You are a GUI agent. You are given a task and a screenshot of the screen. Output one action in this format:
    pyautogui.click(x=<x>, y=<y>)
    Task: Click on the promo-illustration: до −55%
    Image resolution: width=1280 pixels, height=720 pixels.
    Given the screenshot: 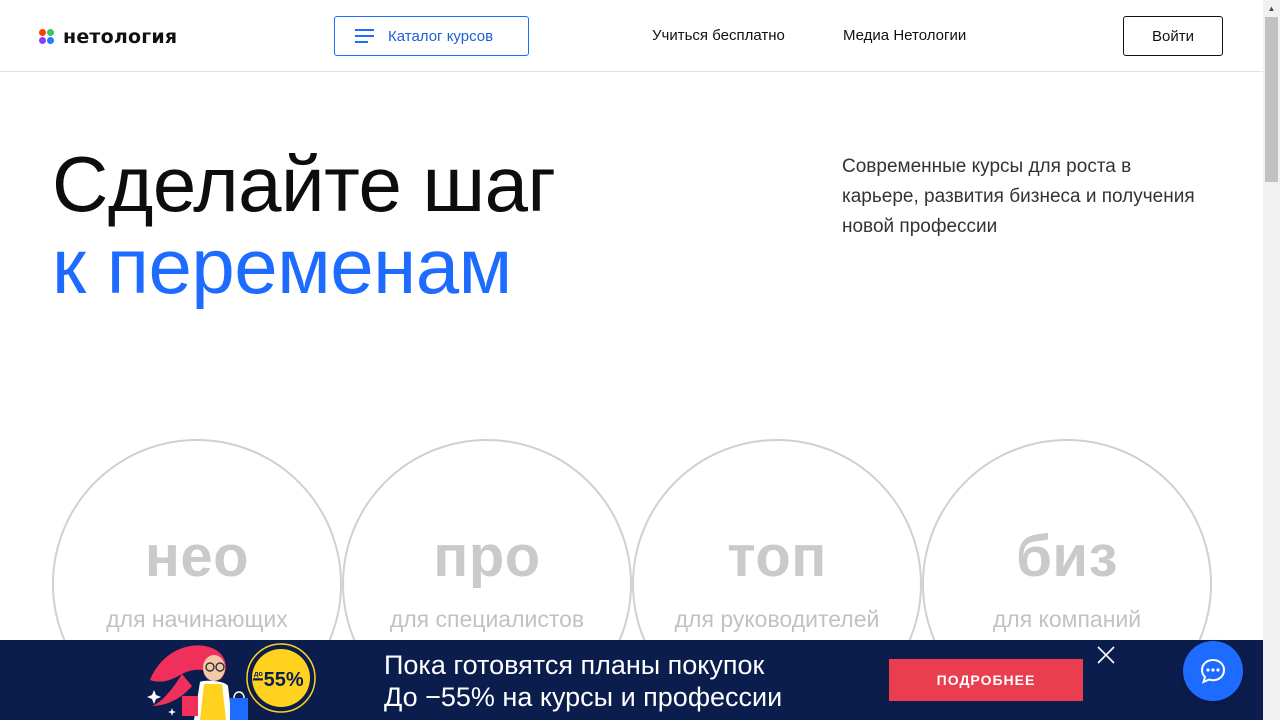 What is the action you would take?
    pyautogui.click(x=231, y=681)
    